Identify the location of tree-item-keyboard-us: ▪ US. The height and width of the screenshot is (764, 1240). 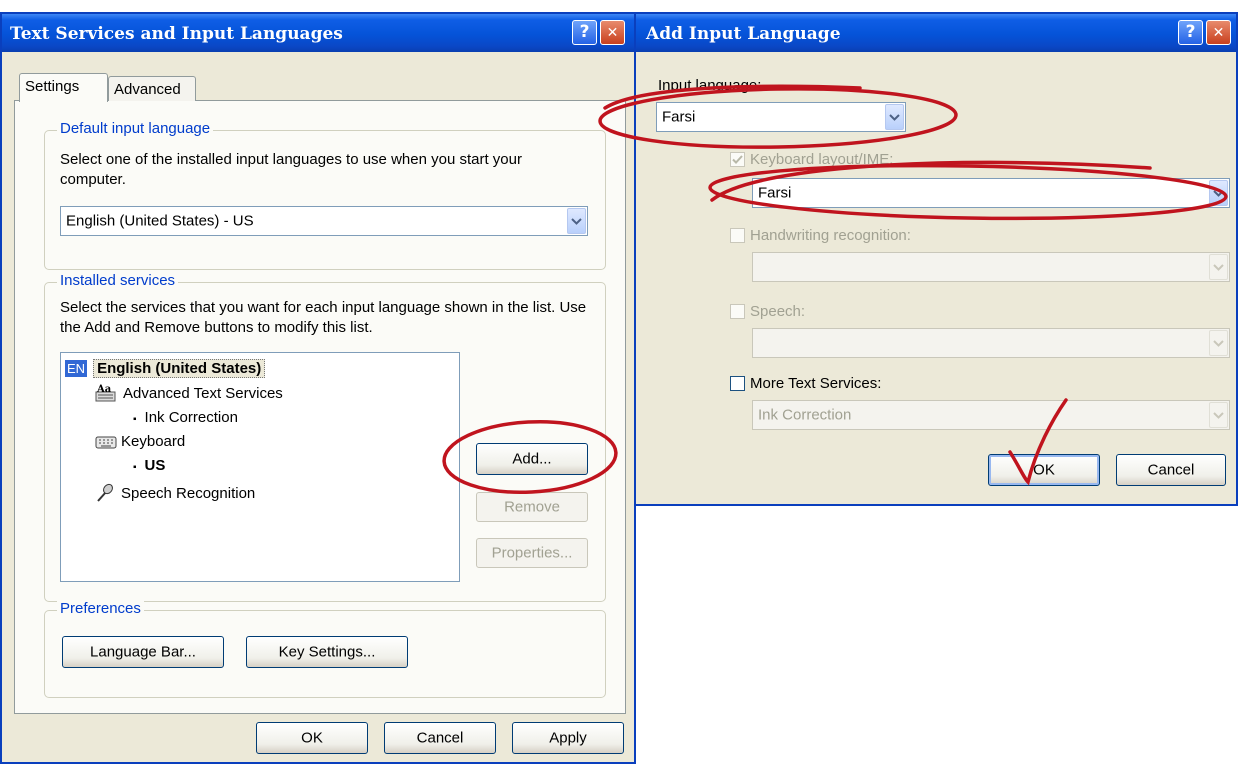
(149, 465).